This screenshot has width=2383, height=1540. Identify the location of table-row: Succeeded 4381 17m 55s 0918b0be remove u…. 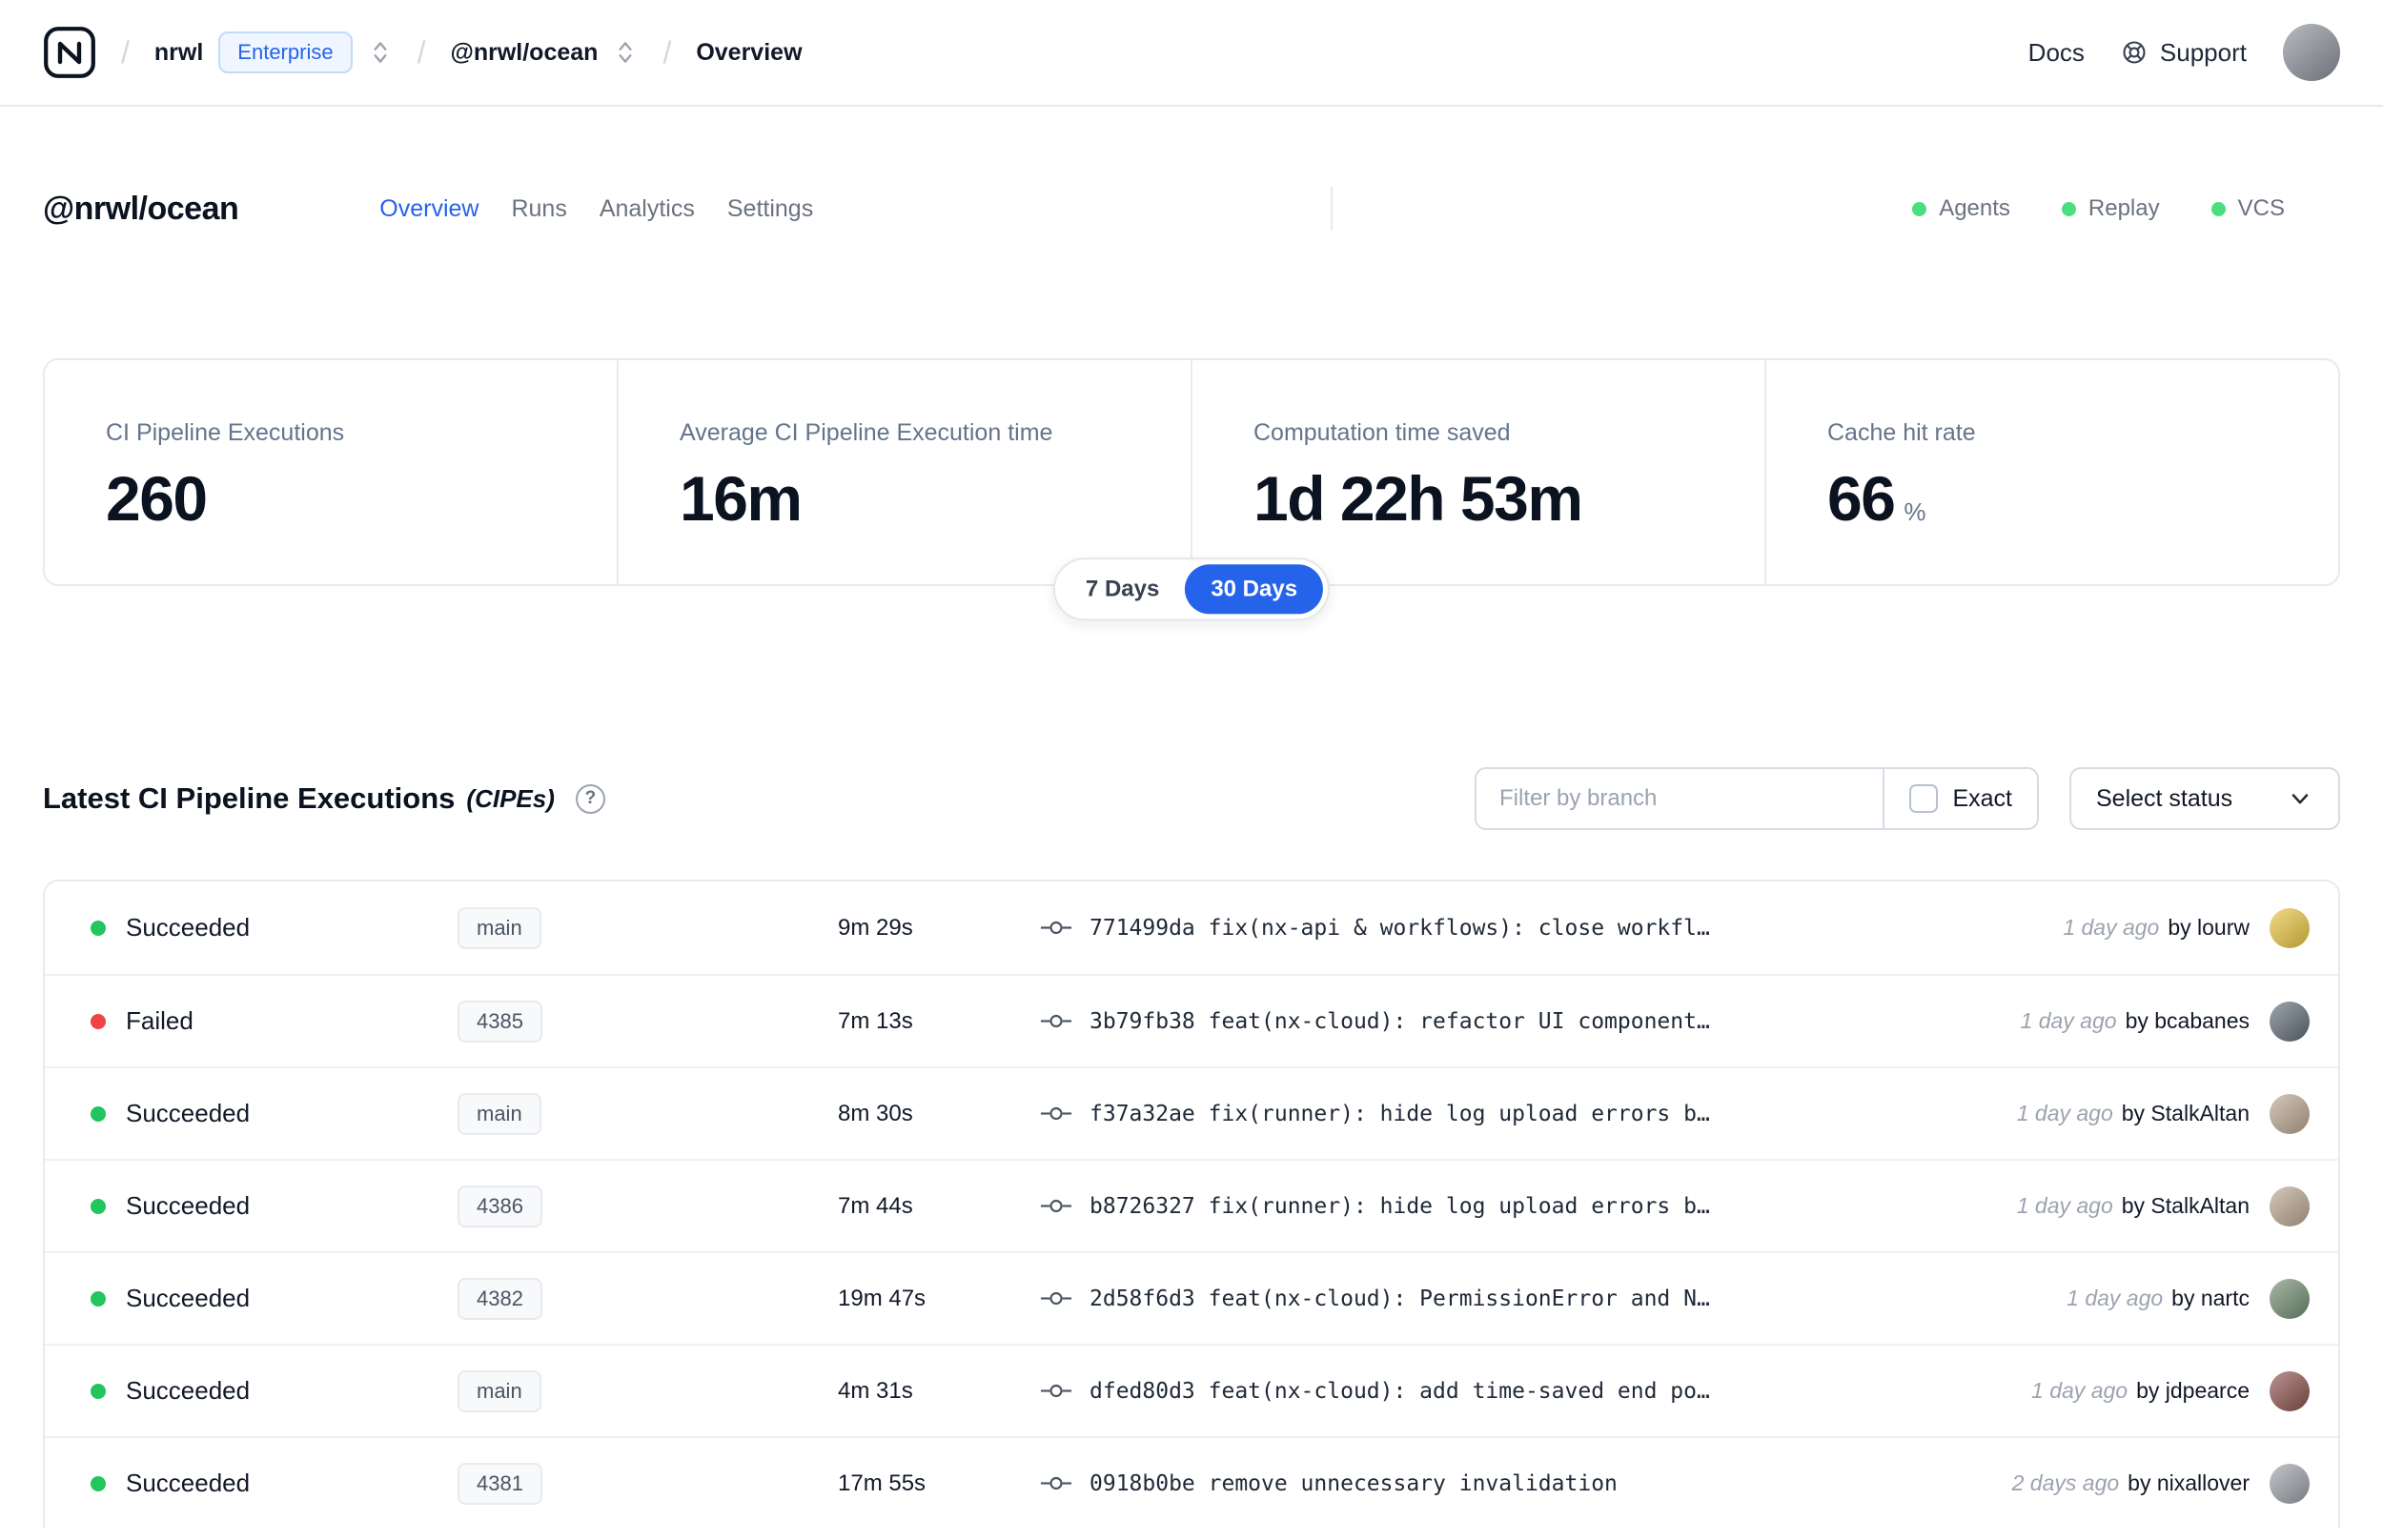
(1191, 1482).